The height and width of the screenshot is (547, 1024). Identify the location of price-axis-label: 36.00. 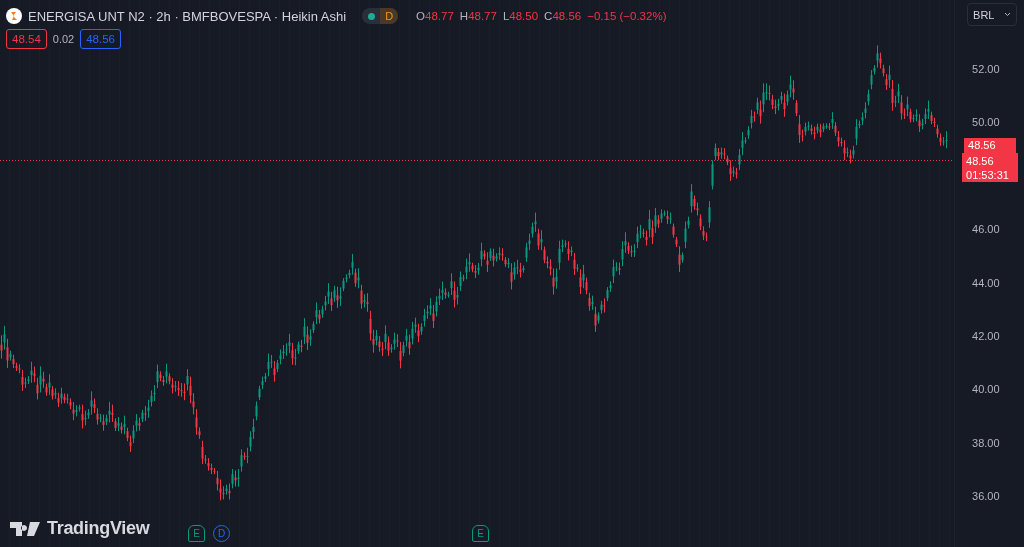
(986, 496).